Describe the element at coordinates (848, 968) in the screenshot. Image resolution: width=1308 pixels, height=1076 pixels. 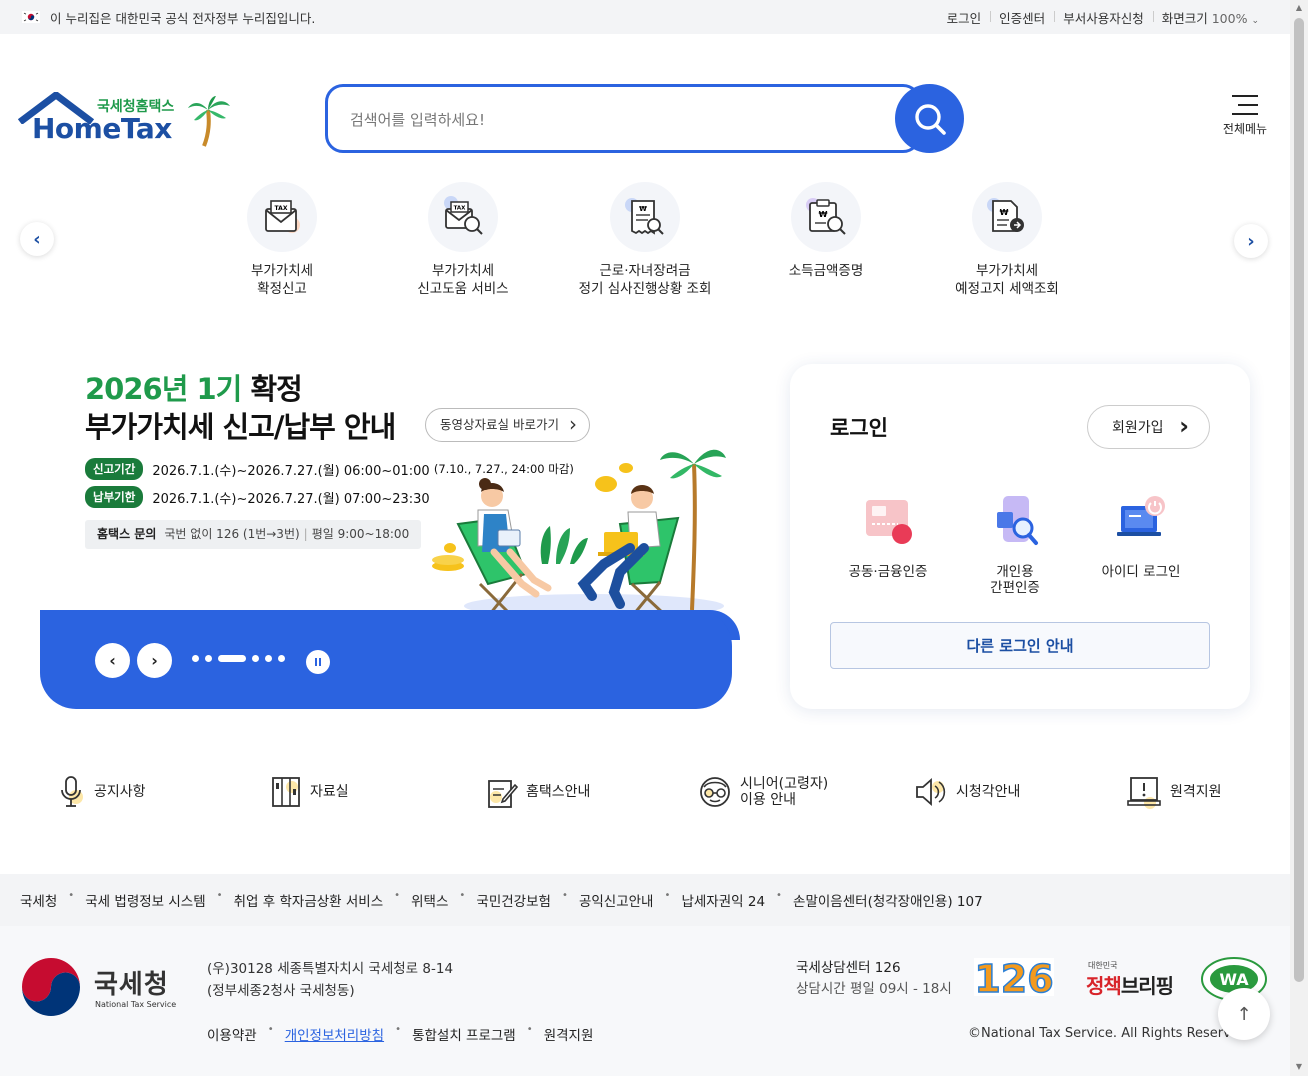
I see `consult-center-title: 국세상담센터 126` at that location.